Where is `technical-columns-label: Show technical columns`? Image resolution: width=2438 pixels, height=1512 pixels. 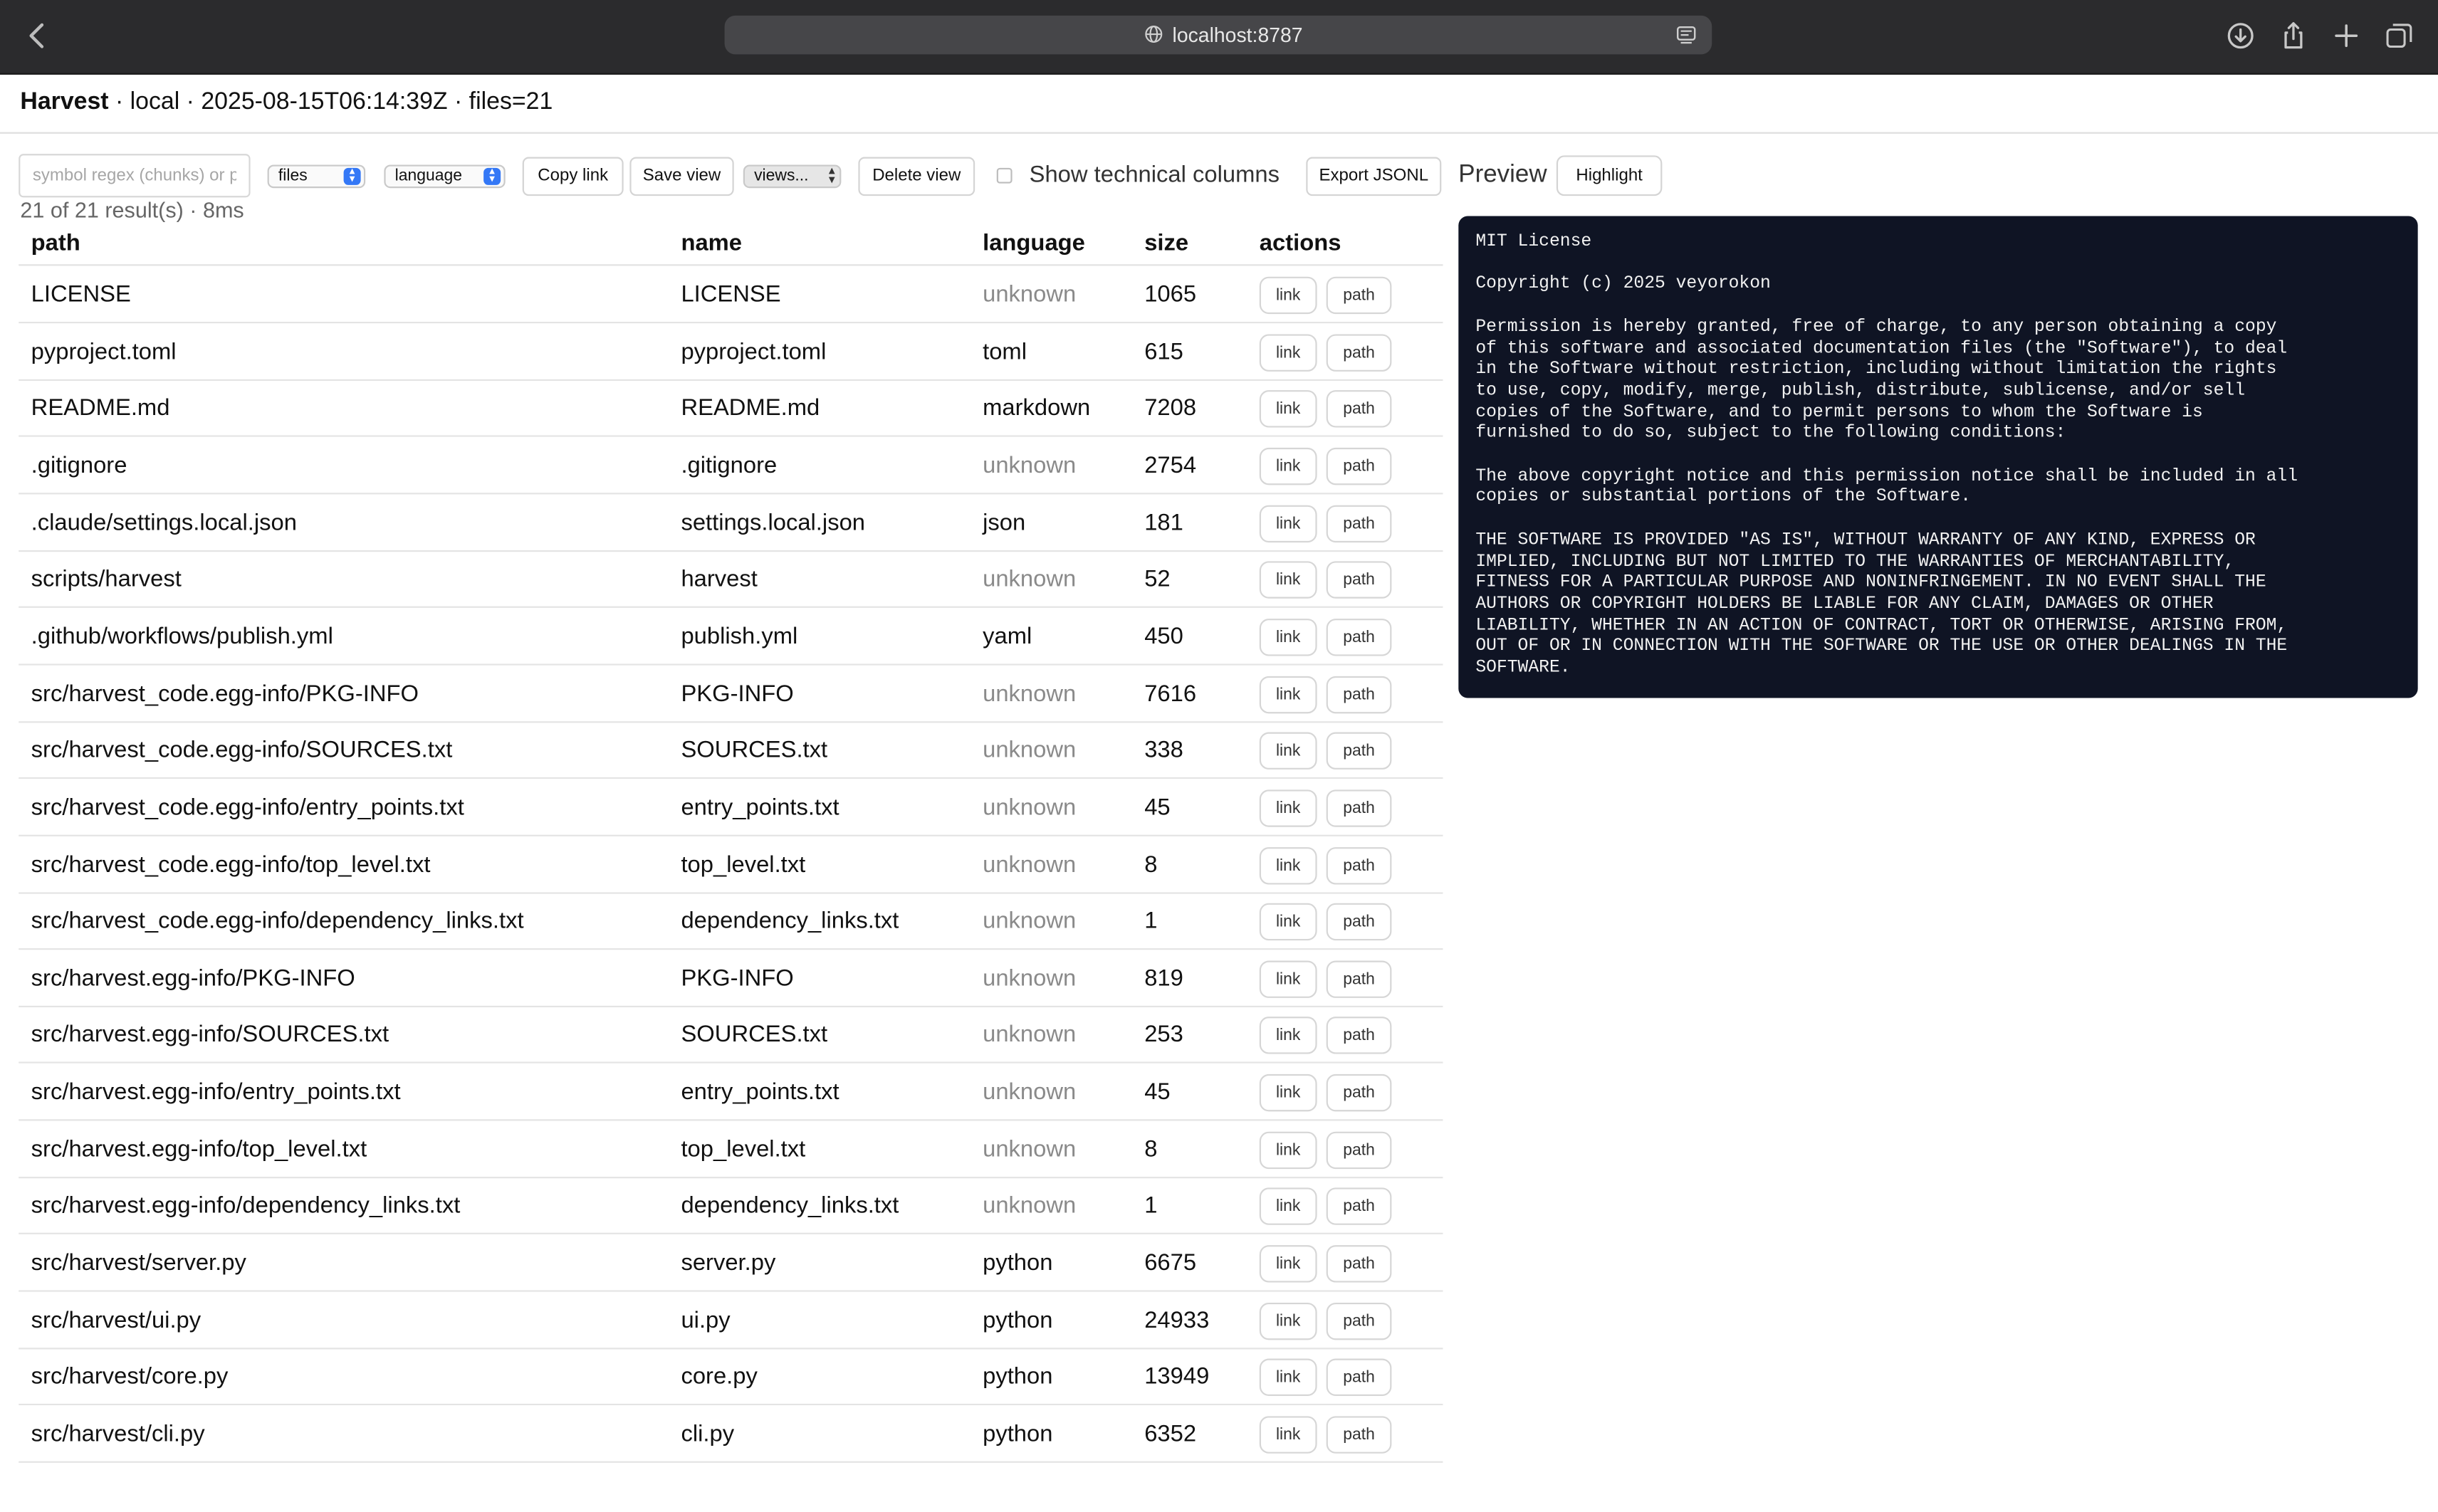
technical-columns-label: Show technical columns is located at coordinates (1155, 175).